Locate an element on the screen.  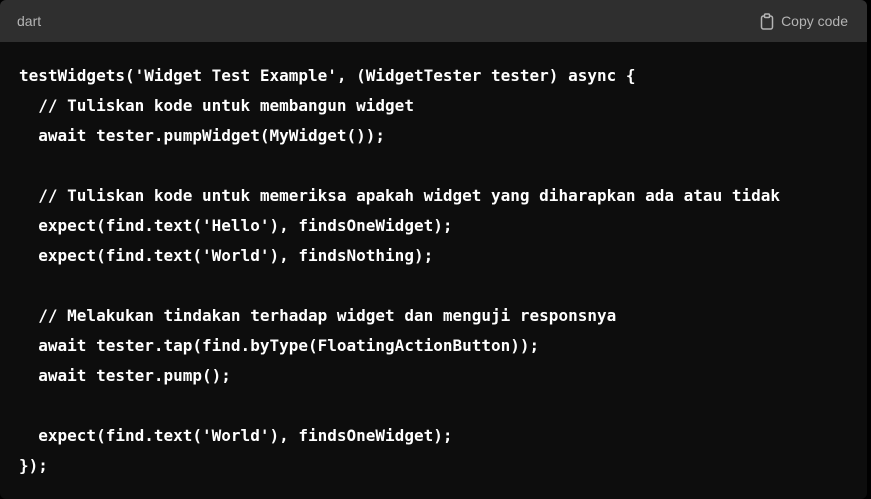
code-header: dart Copy code is located at coordinates (433, 21).